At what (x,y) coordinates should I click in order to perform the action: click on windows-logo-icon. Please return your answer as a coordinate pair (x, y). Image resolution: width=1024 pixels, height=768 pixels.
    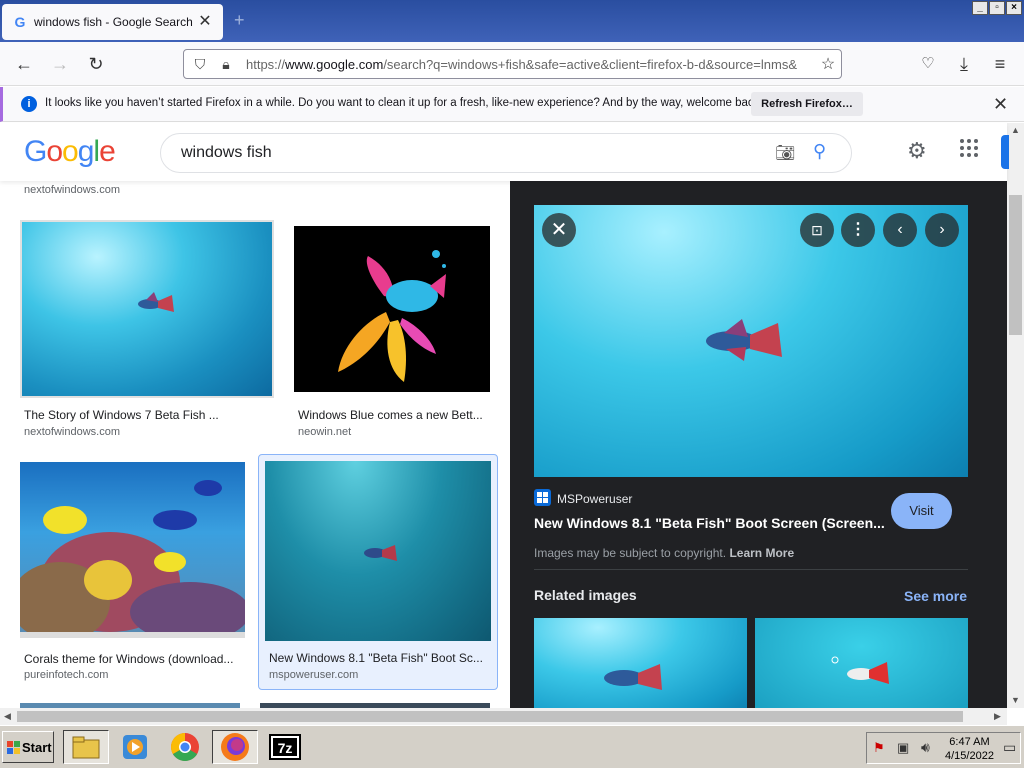
    Looking at the image, I should click on (542, 497).